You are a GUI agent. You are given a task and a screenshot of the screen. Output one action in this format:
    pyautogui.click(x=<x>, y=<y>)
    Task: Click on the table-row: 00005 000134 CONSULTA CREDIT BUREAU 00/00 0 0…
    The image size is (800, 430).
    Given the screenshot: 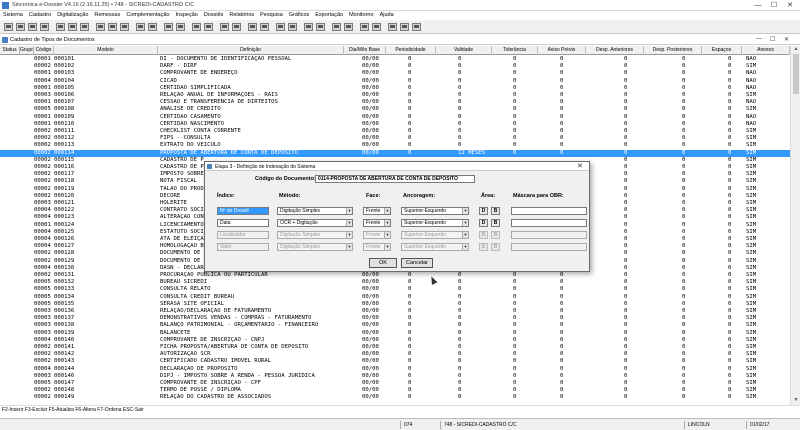 What is the action you would take?
    pyautogui.click(x=395, y=297)
    